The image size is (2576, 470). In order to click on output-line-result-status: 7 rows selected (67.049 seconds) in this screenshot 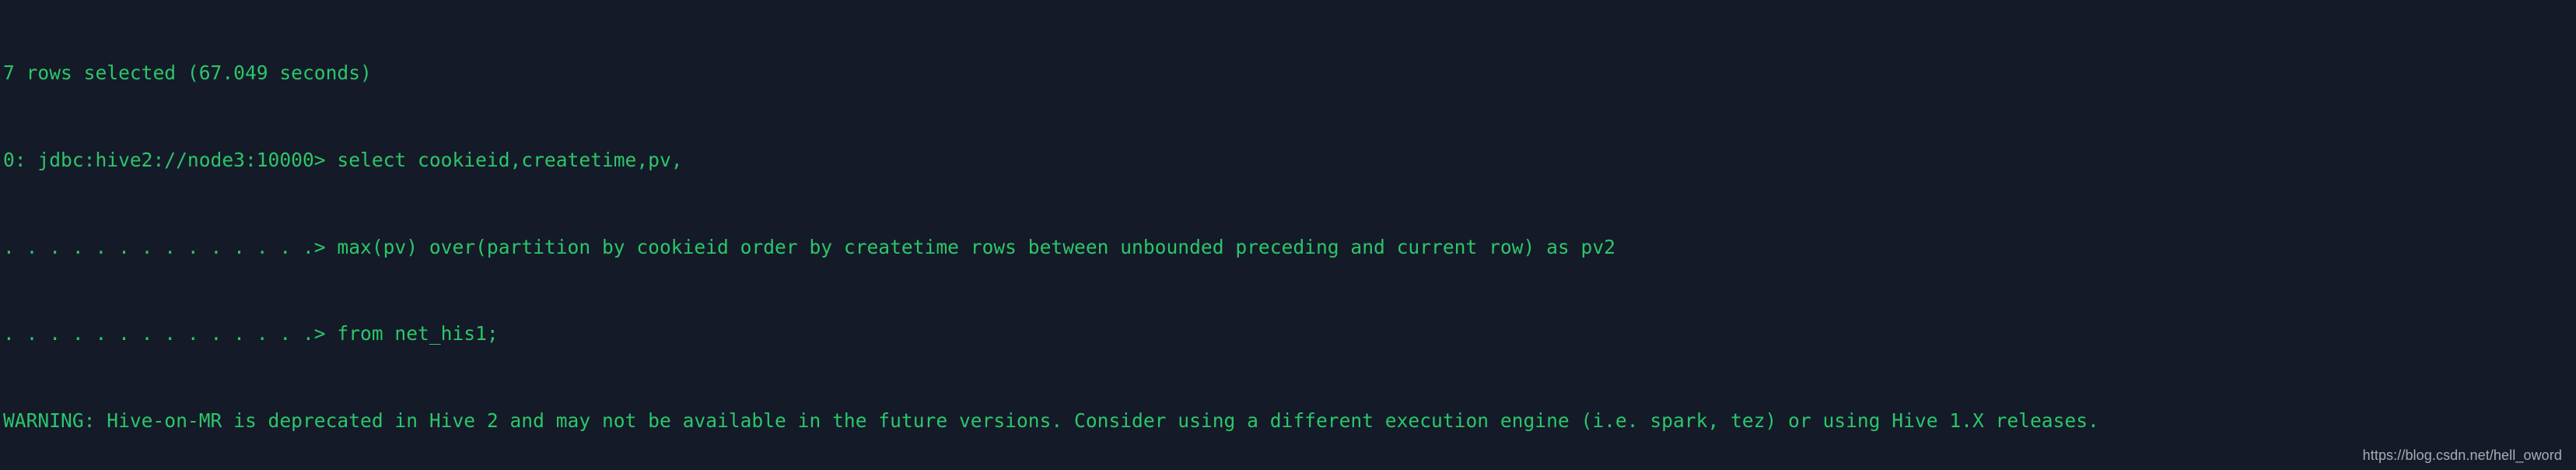, I will do `click(187, 73)`.